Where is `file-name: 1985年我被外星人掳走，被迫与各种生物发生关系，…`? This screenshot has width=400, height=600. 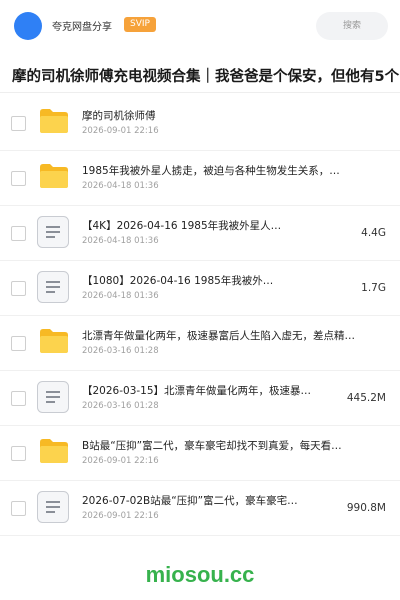
file-name: 1985年我被外星人掳走，被迫与各种生物发生关系，… is located at coordinates (211, 170).